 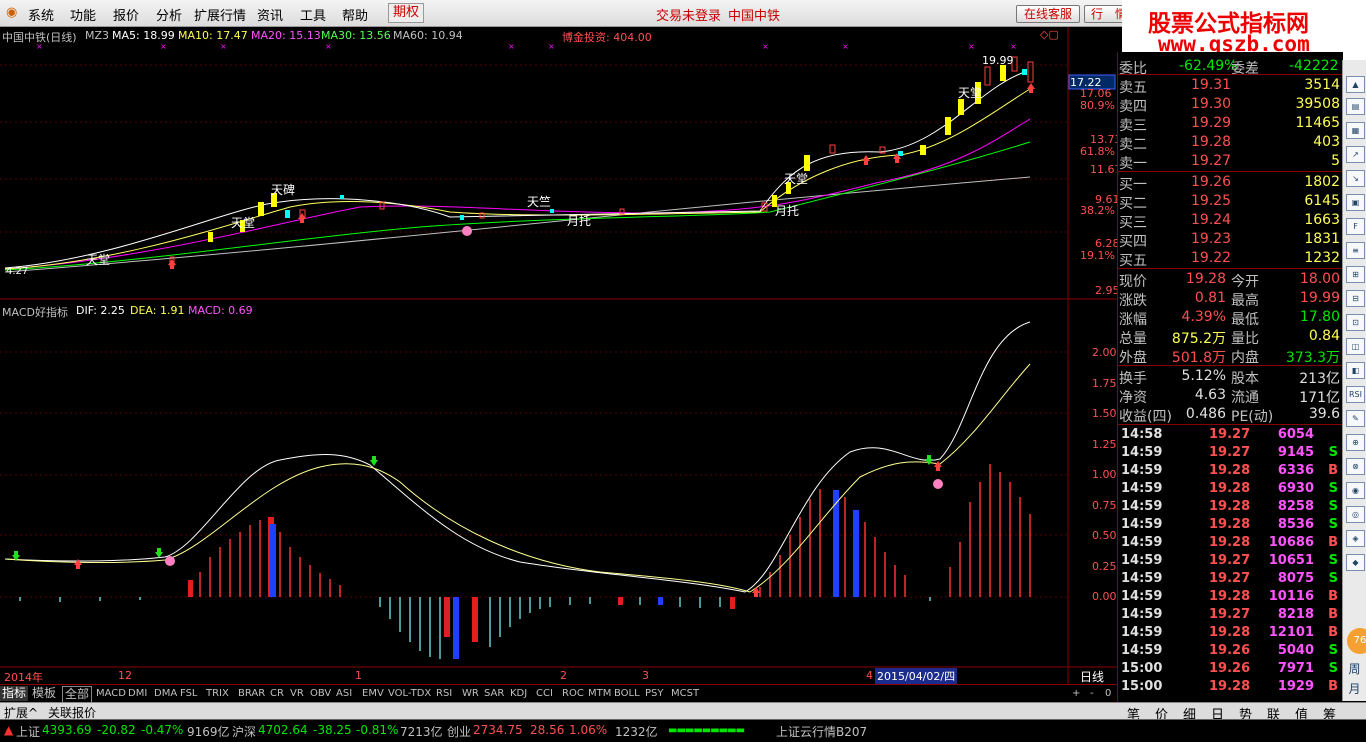 I want to click on sell-row: 卖二 19.28 403, so click(x=1230, y=143).